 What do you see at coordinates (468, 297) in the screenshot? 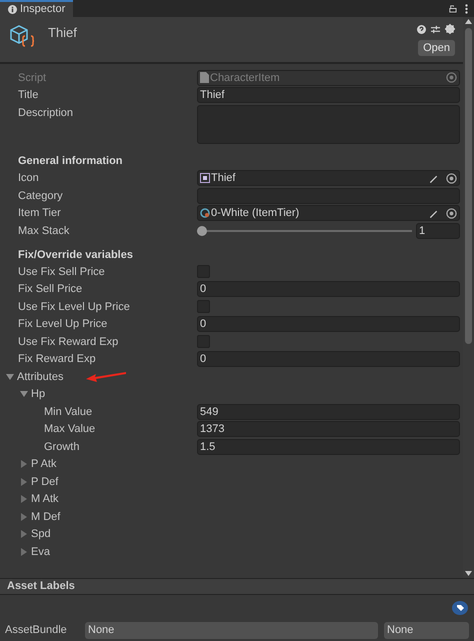
I see `scrollbar` at bounding box center [468, 297].